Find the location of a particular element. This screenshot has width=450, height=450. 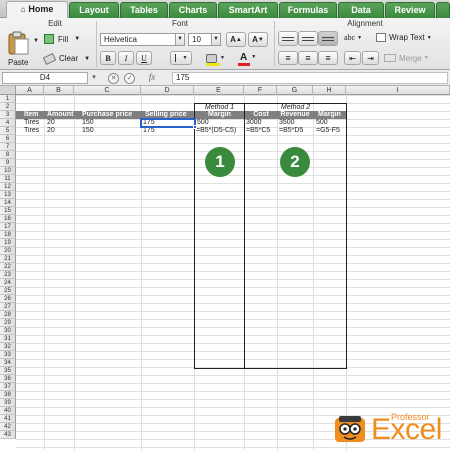

row-header-6: 6 is located at coordinates (8, 139).